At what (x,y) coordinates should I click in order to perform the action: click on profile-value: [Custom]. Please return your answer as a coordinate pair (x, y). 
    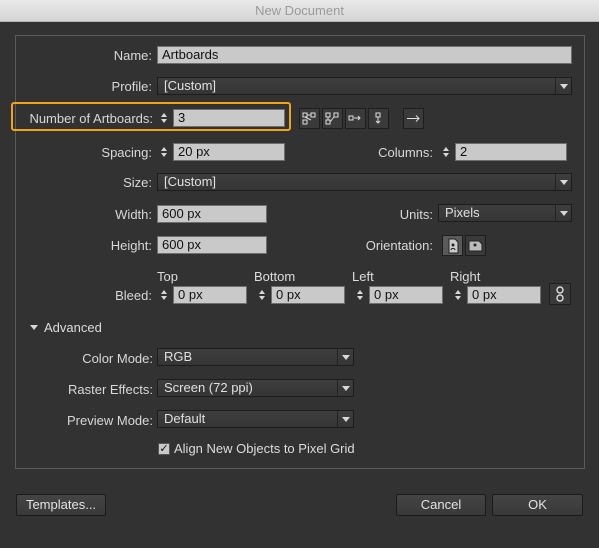
    Looking at the image, I should click on (190, 85).